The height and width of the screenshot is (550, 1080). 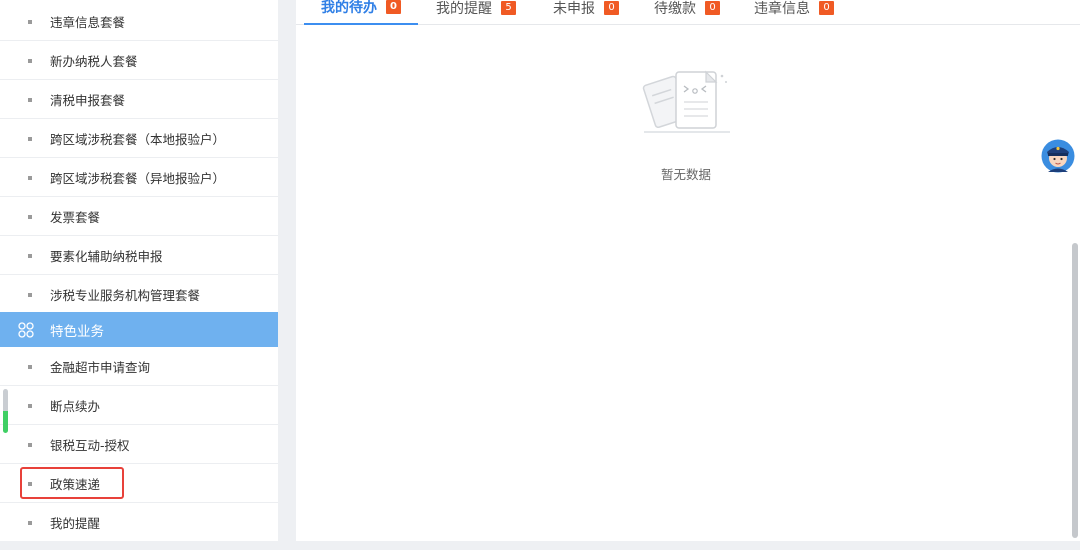 I want to click on grid-icon, so click(x=26, y=330).